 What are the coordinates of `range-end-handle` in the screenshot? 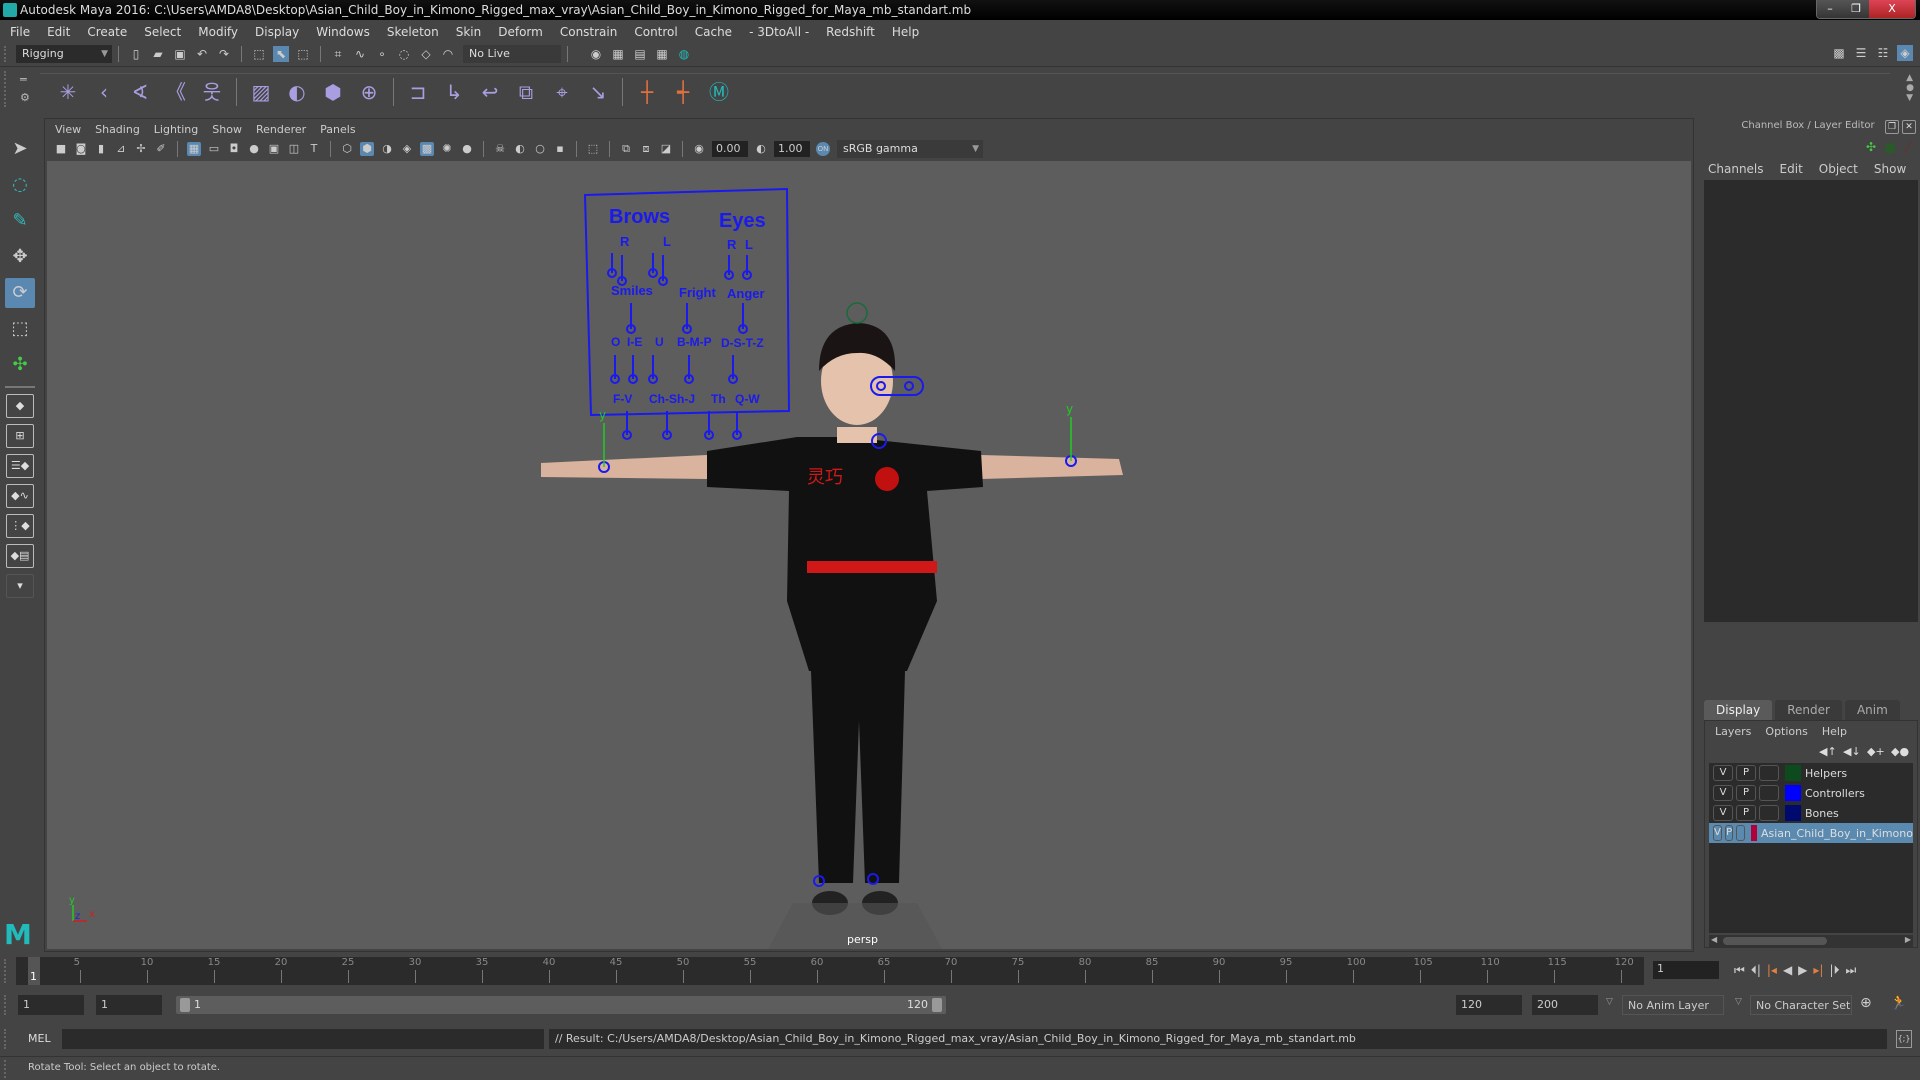 It's located at (937, 1005).